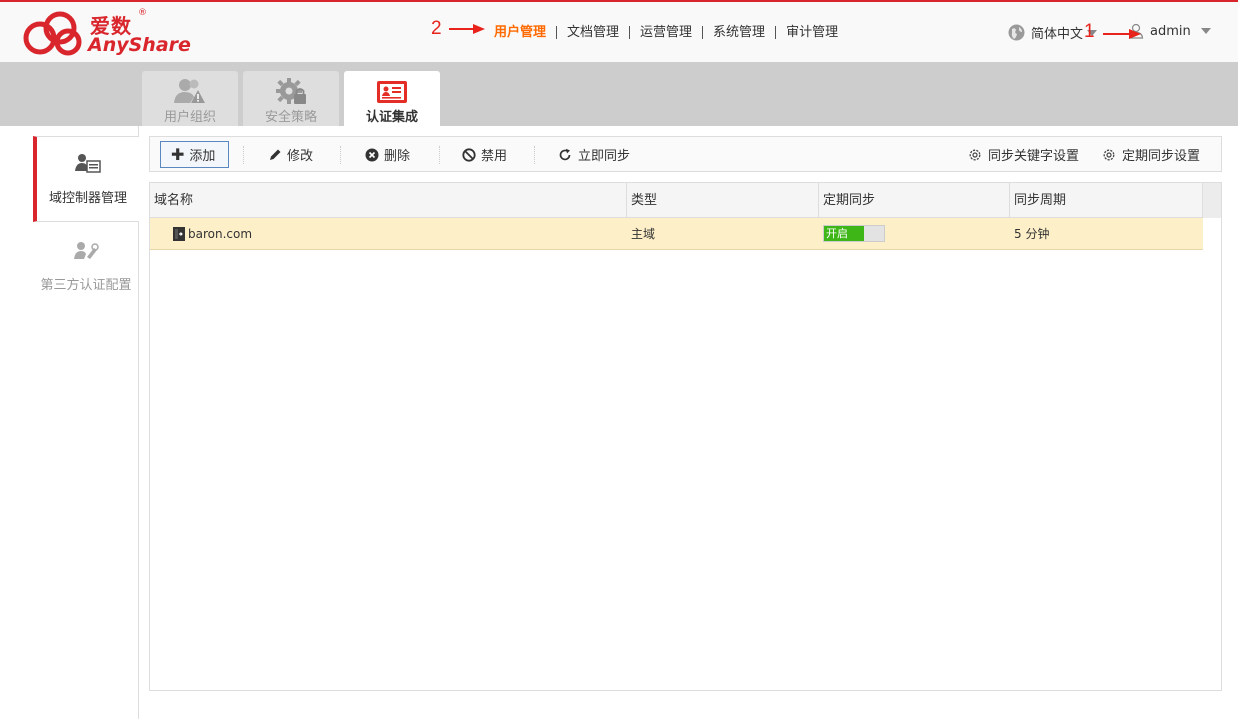  I want to click on edit-button: 修改, so click(290, 154).